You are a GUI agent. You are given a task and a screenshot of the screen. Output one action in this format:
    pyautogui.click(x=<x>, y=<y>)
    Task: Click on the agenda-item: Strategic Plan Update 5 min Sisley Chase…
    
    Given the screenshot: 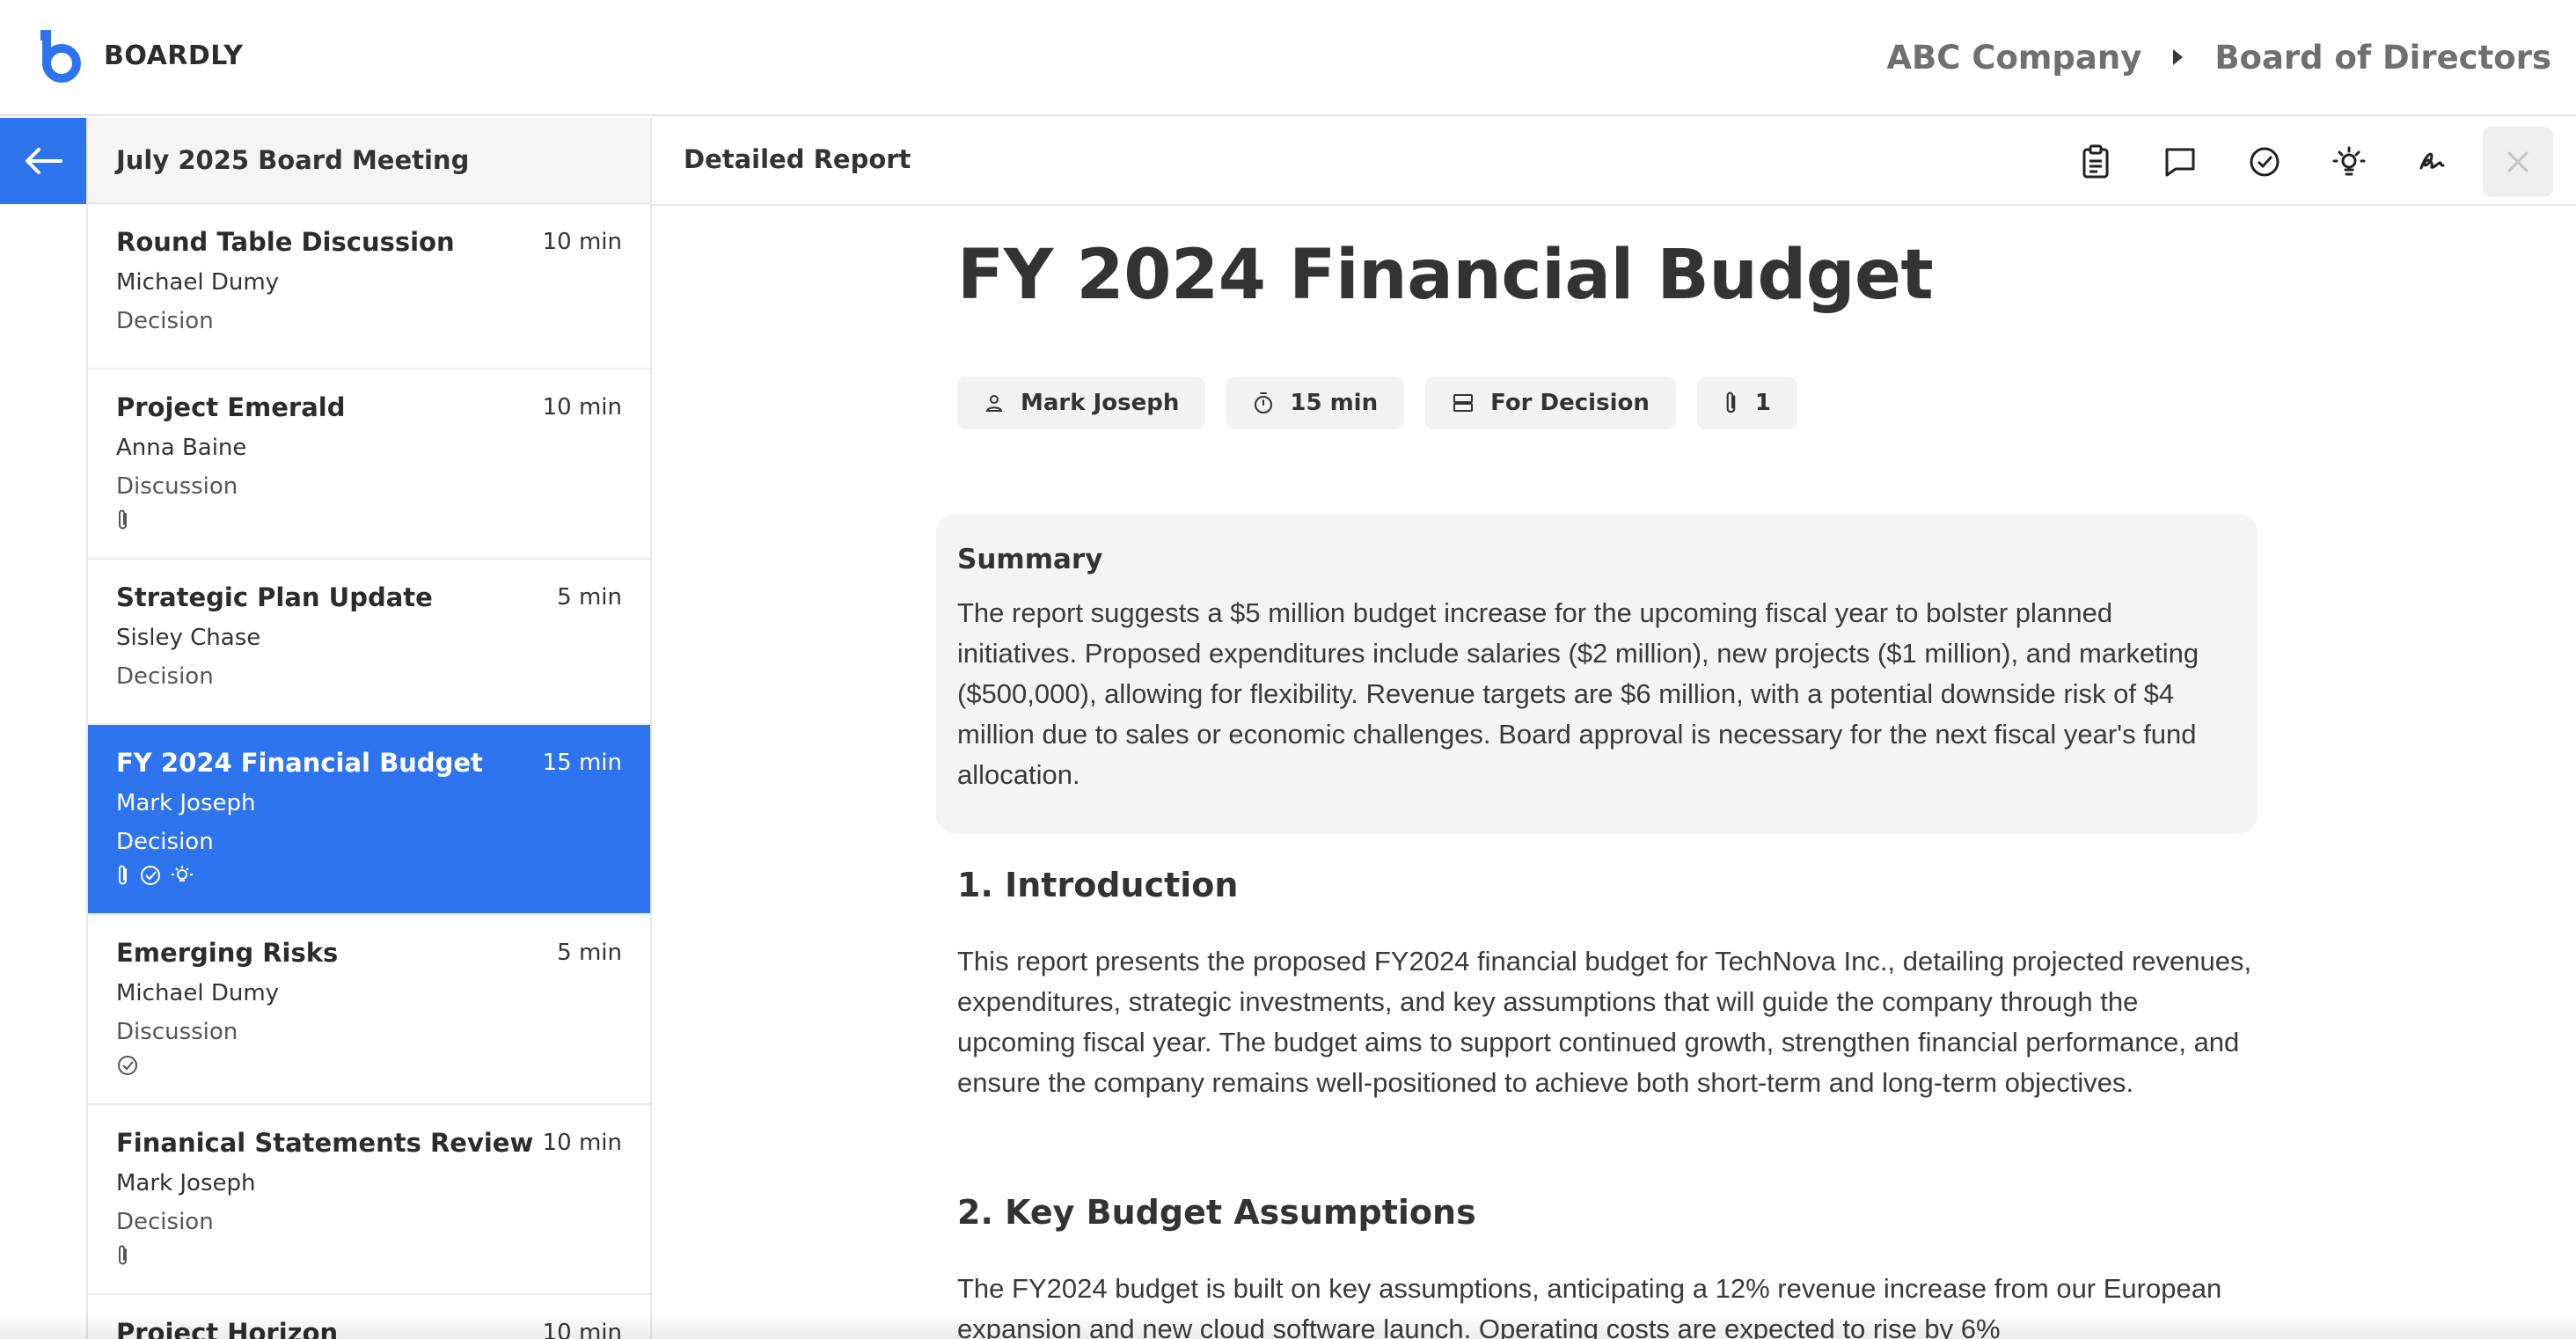 What is the action you would take?
    pyautogui.click(x=369, y=642)
    